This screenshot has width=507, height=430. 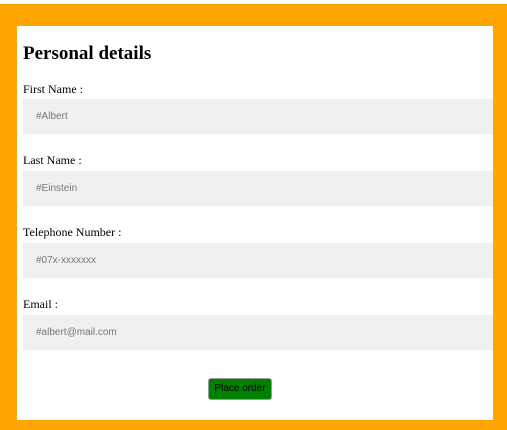 What do you see at coordinates (53, 89) in the screenshot?
I see `first-name-label: First Name :` at bounding box center [53, 89].